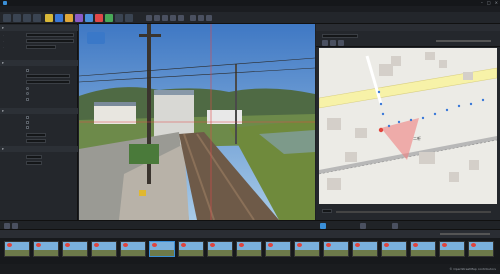 Image resolution: width=500 pixels, height=274 pixels. What do you see at coordinates (157, 18) in the screenshot?
I see `zoom-out-icon` at bounding box center [157, 18].